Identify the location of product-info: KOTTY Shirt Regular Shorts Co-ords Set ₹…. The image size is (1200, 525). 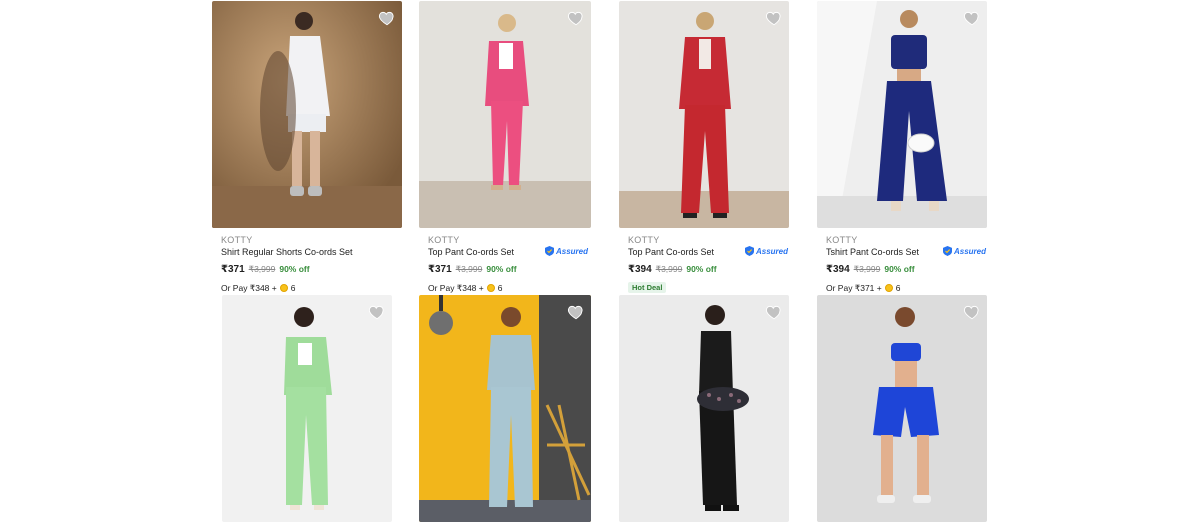
(307, 264).